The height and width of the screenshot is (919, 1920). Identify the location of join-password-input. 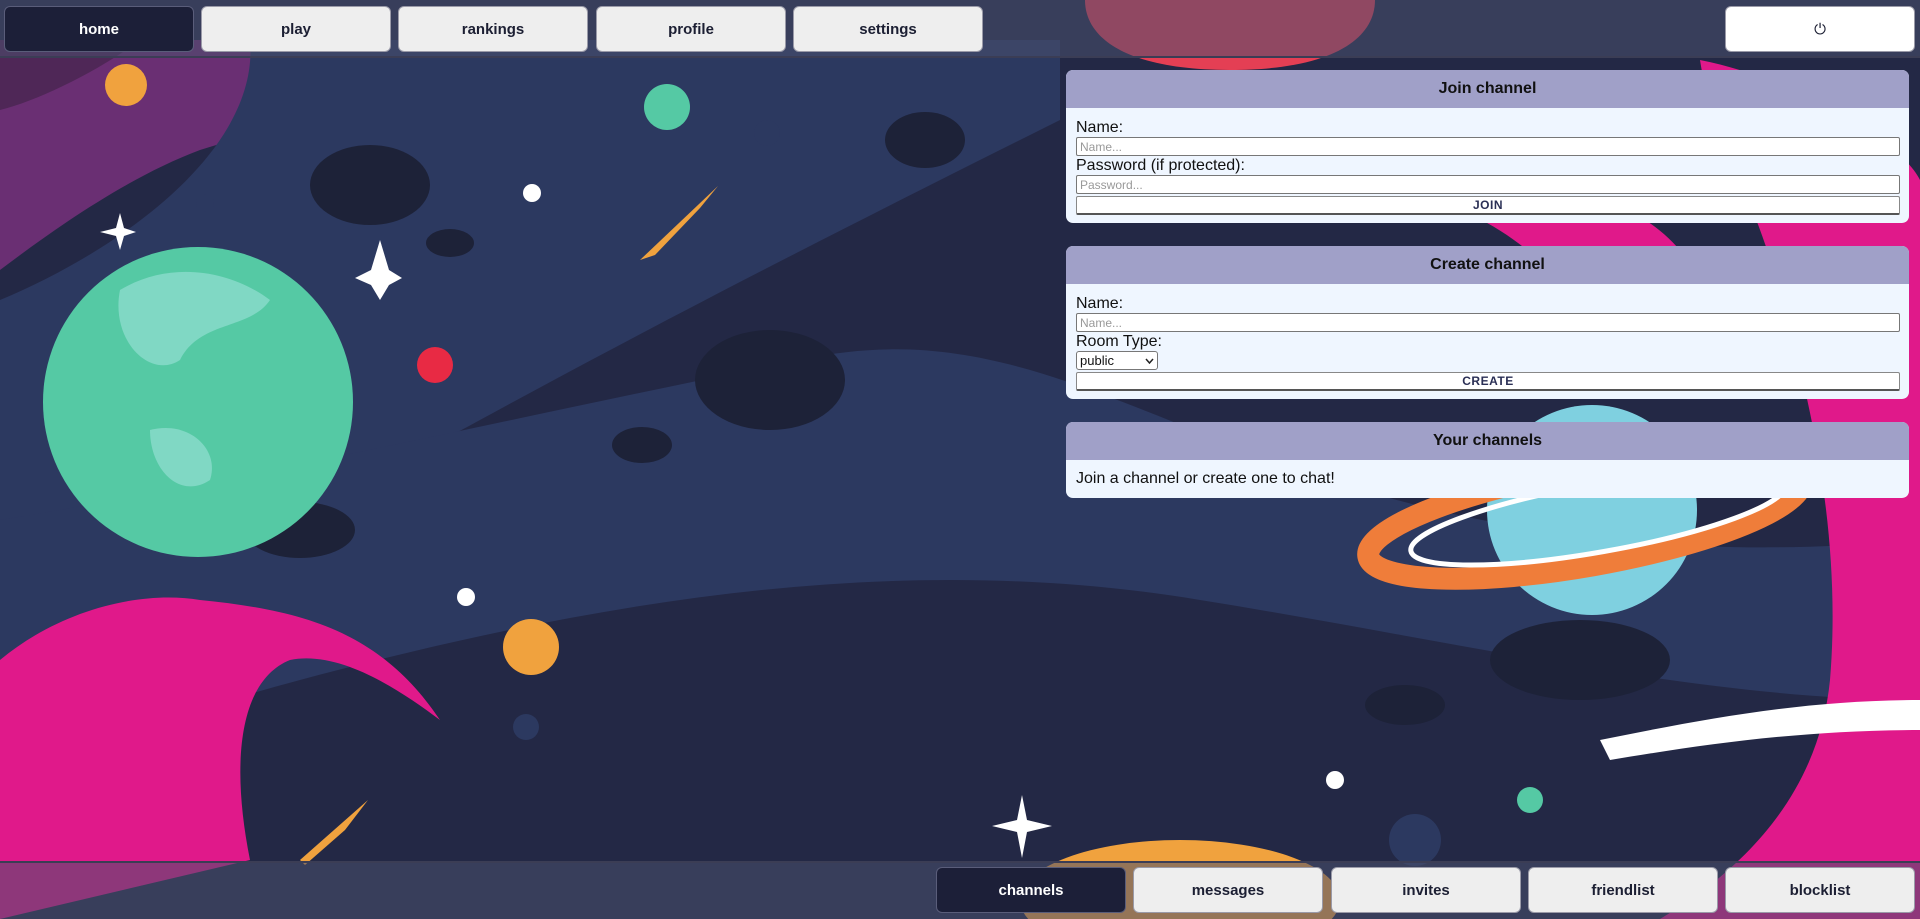
(1488, 184).